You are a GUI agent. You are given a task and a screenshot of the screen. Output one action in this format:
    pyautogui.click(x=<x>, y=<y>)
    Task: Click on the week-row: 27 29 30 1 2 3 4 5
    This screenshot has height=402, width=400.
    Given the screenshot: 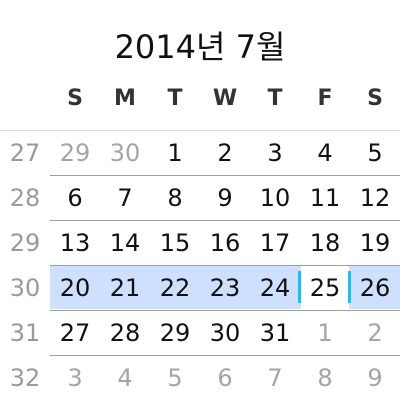 What is the action you would take?
    pyautogui.click(x=200, y=152)
    